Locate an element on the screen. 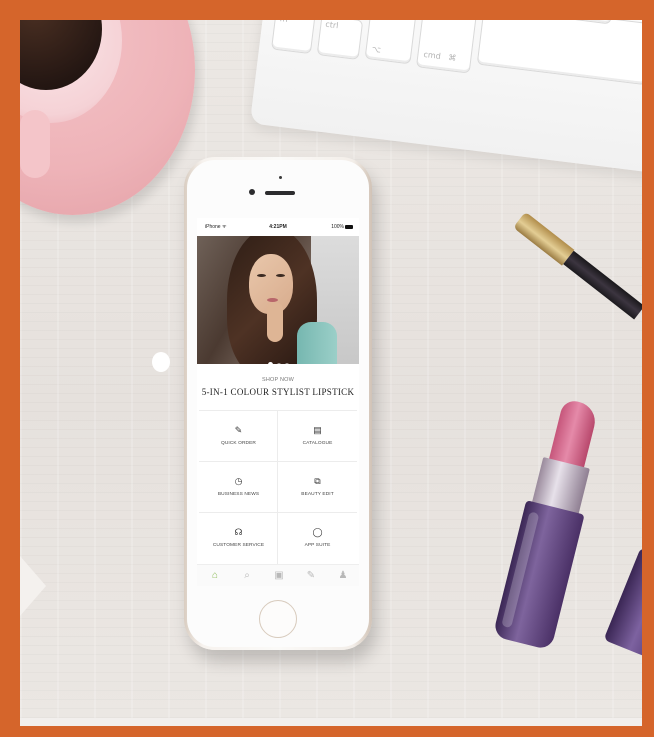 The height and width of the screenshot is (737, 654). menu-row: ✎ QUICK ORDER ▤ CATALOGUE is located at coordinates (278, 436).